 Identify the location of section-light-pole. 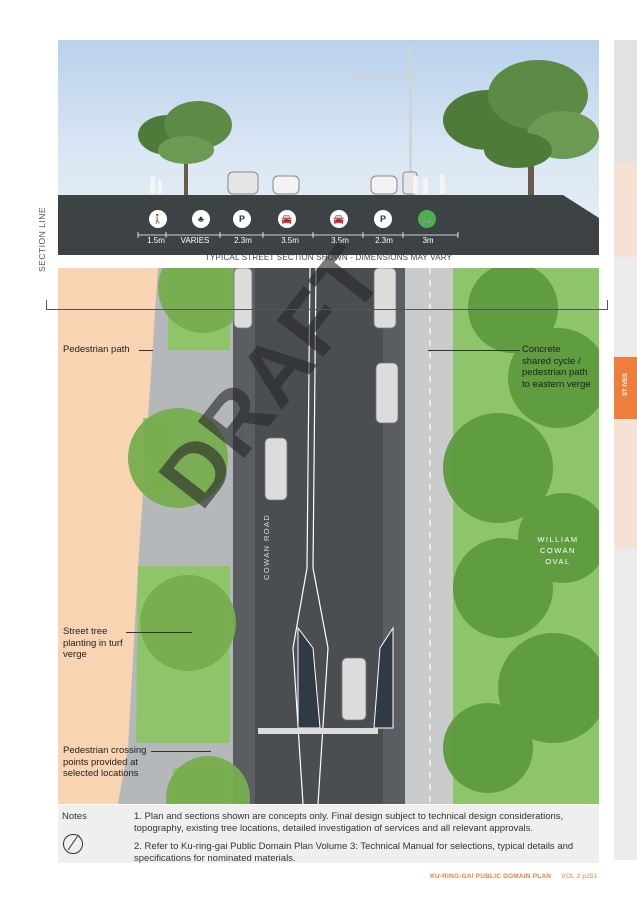
(380, 121).